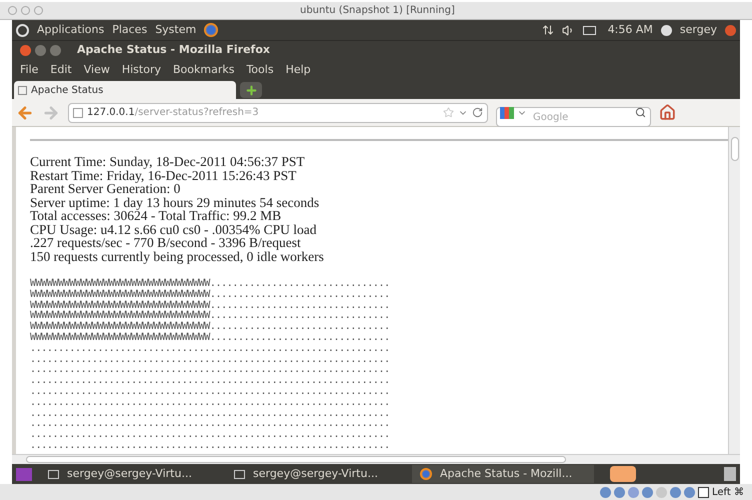 This screenshot has height=500, width=752. Describe the element at coordinates (105, 189) in the screenshot. I see `status-line: Parent Server Generation: 0` at that location.